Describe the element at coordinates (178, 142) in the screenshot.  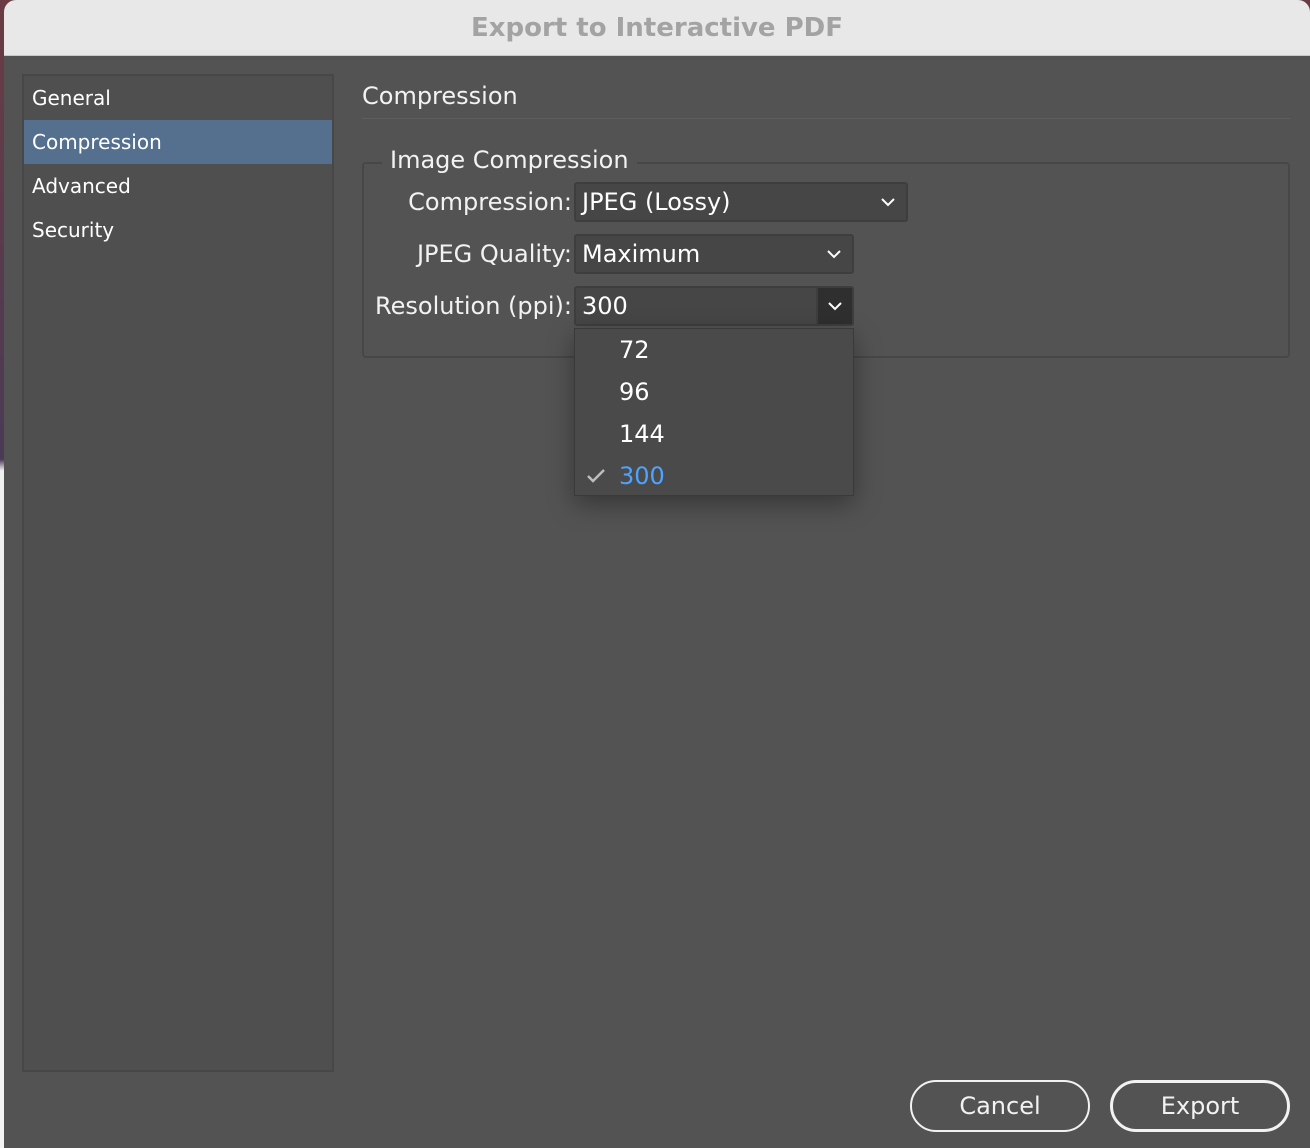
I see `sidebar-item-compression: Compression` at that location.